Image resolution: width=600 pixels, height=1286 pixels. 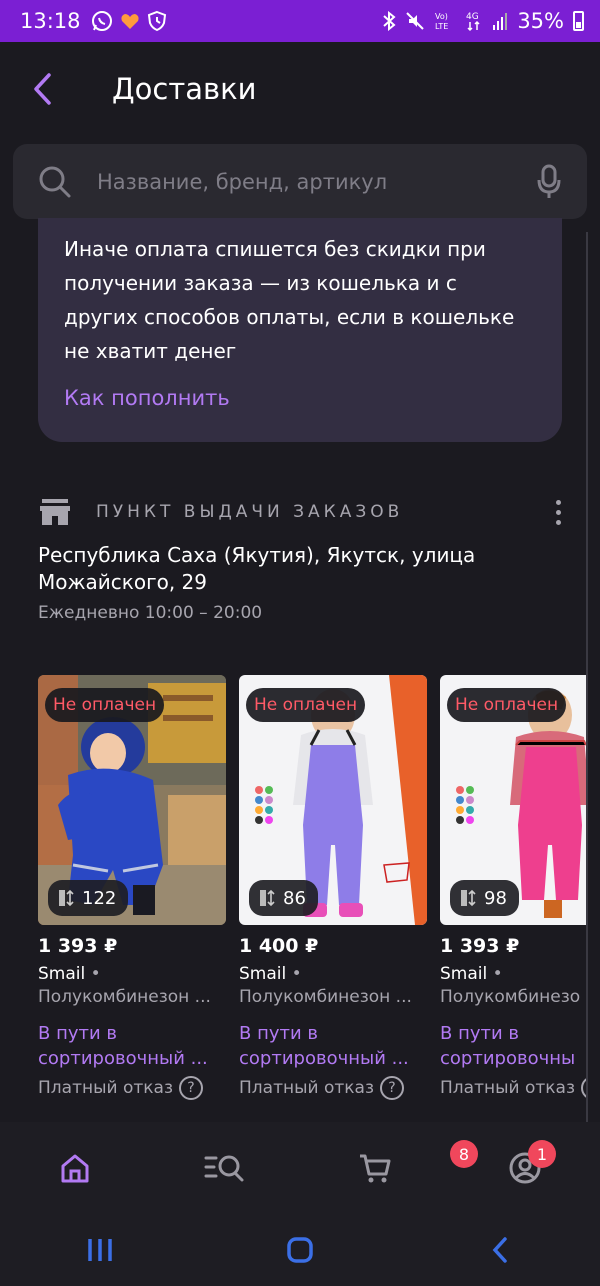 I want to click on battery-icon, so click(x=578, y=21).